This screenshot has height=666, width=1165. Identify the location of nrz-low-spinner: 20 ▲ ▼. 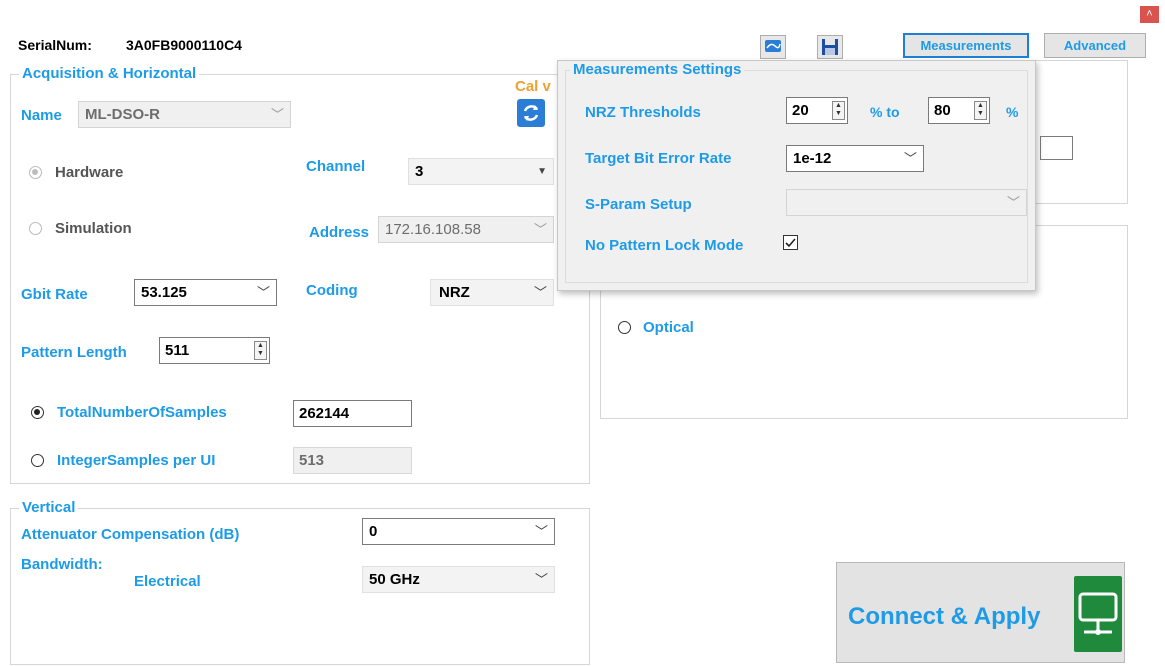
(817, 110).